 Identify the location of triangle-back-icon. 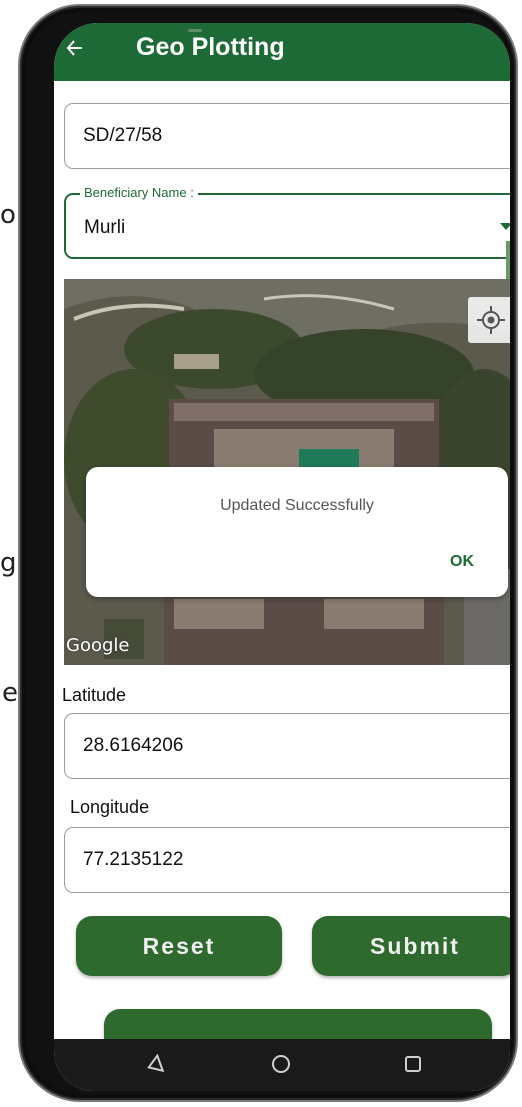
(155, 1064).